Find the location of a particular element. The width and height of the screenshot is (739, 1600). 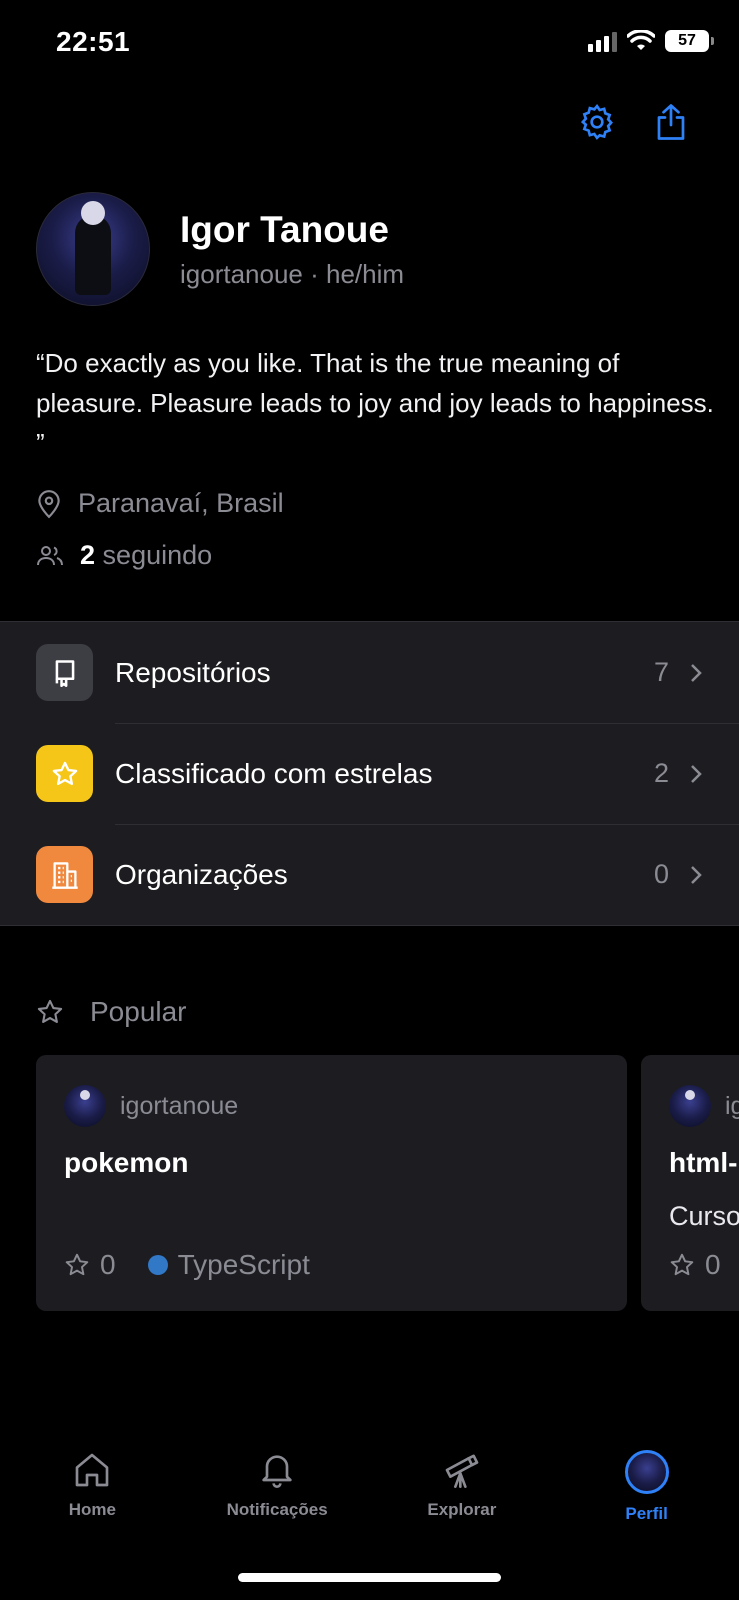

repo-owner: igortanoue is located at coordinates (331, 1106).